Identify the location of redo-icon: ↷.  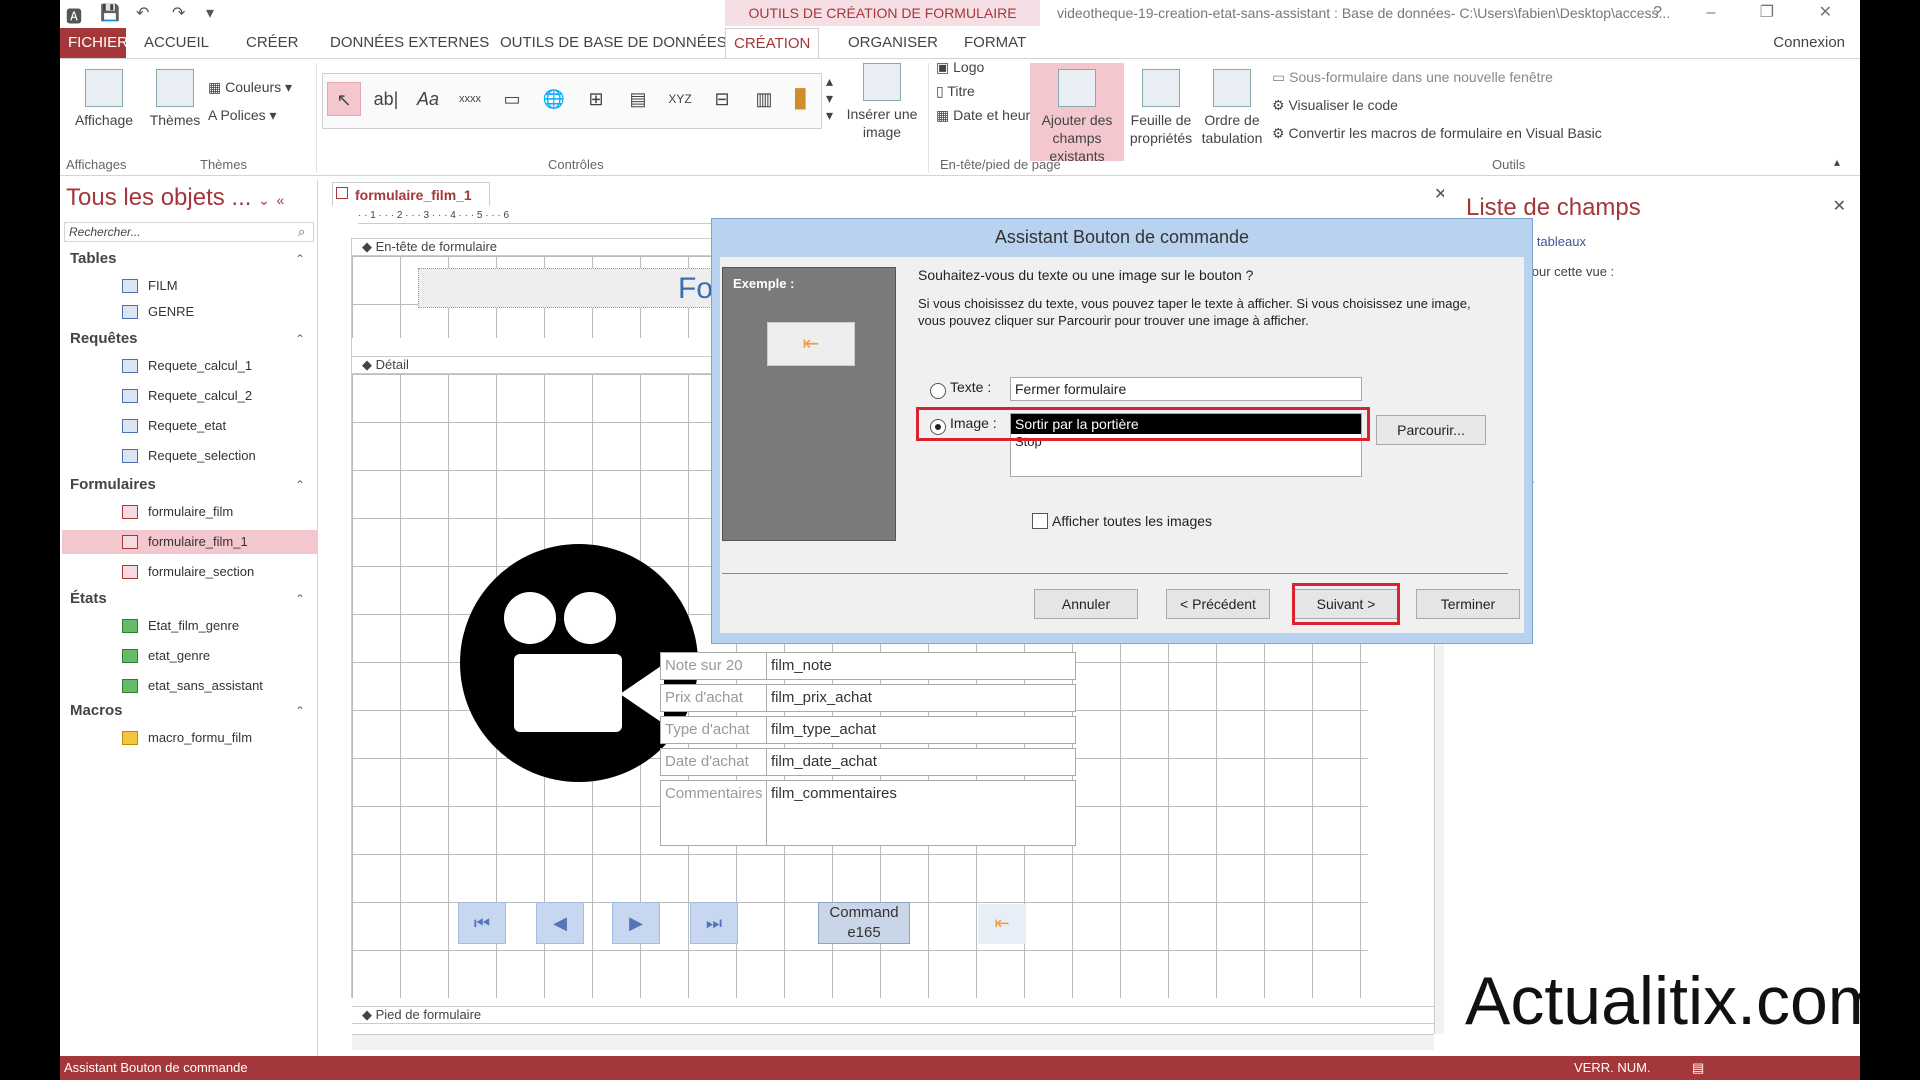
(178, 13).